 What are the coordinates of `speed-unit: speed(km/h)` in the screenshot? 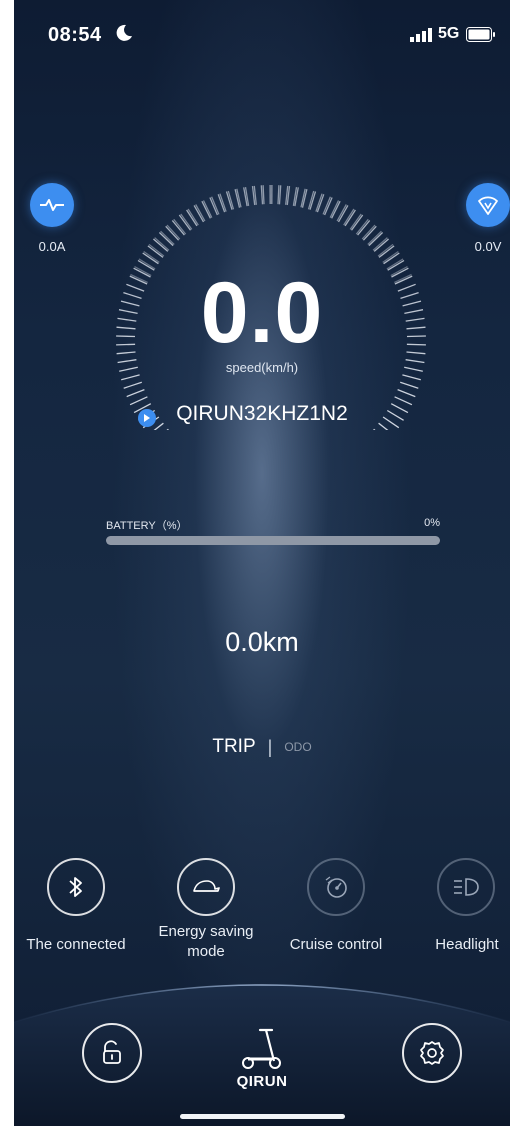 It's located at (262, 367).